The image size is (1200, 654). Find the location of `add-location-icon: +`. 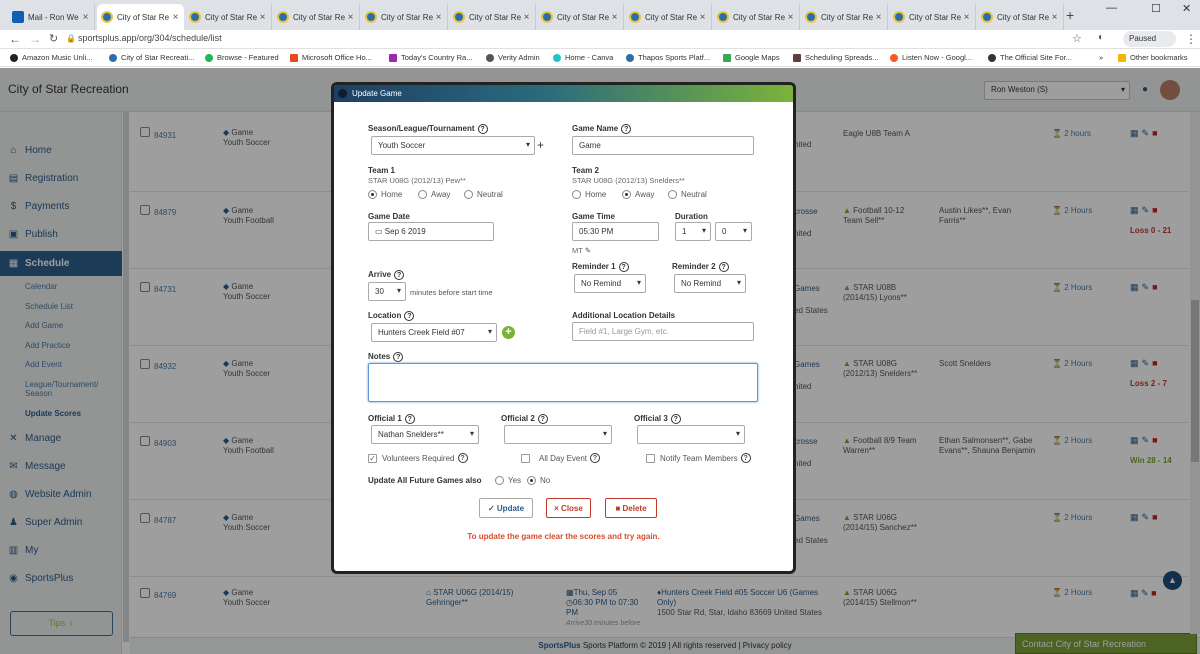

add-location-icon: + is located at coordinates (508, 332).